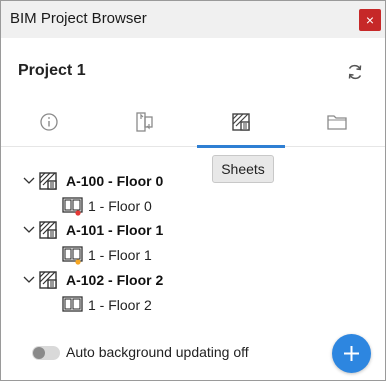 This screenshot has width=386, height=381. What do you see at coordinates (243, 169) in the screenshot?
I see `sheets-tooltip: Sheets` at bounding box center [243, 169].